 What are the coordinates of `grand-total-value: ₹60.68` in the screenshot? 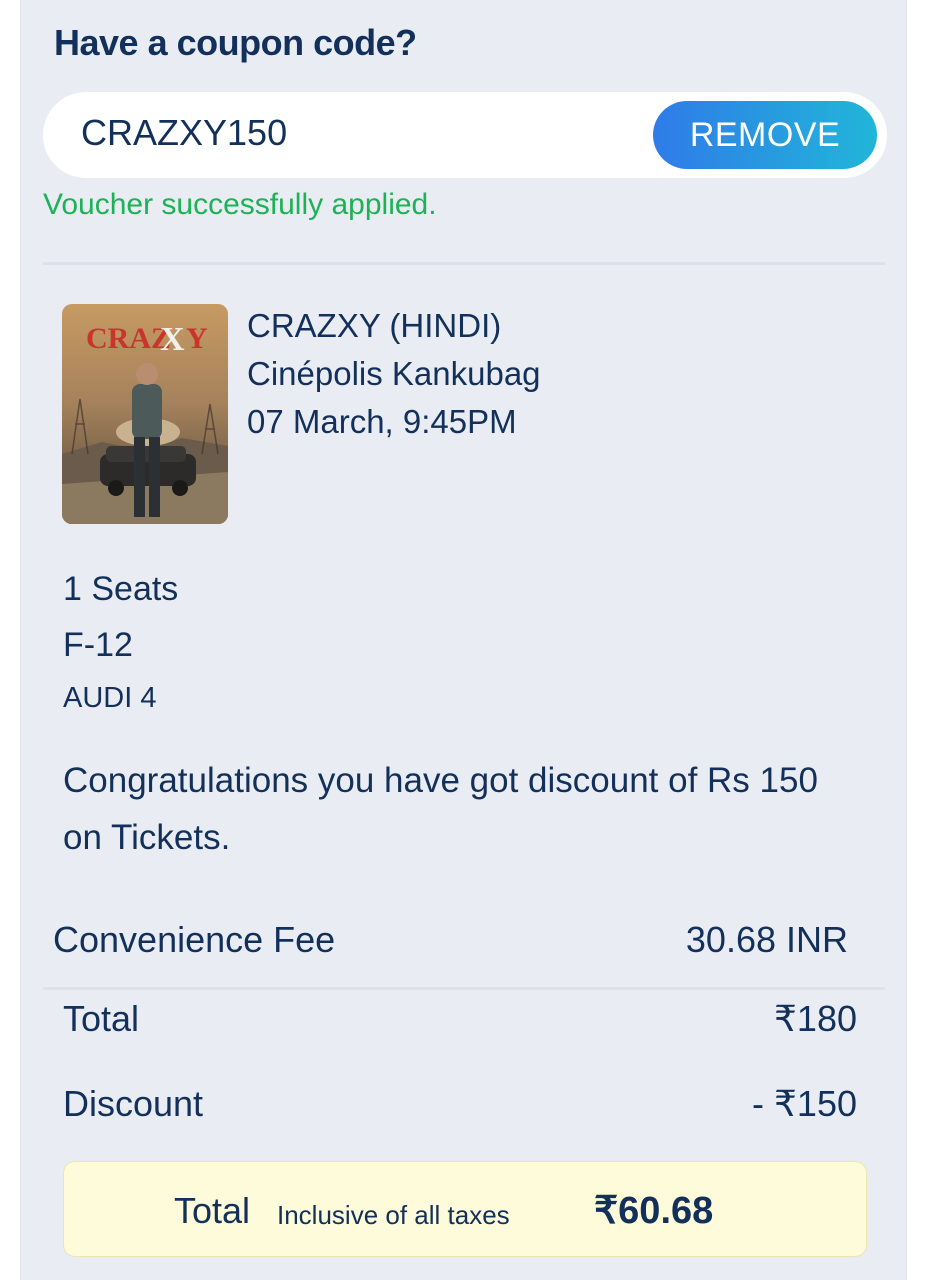 It's located at (654, 1211).